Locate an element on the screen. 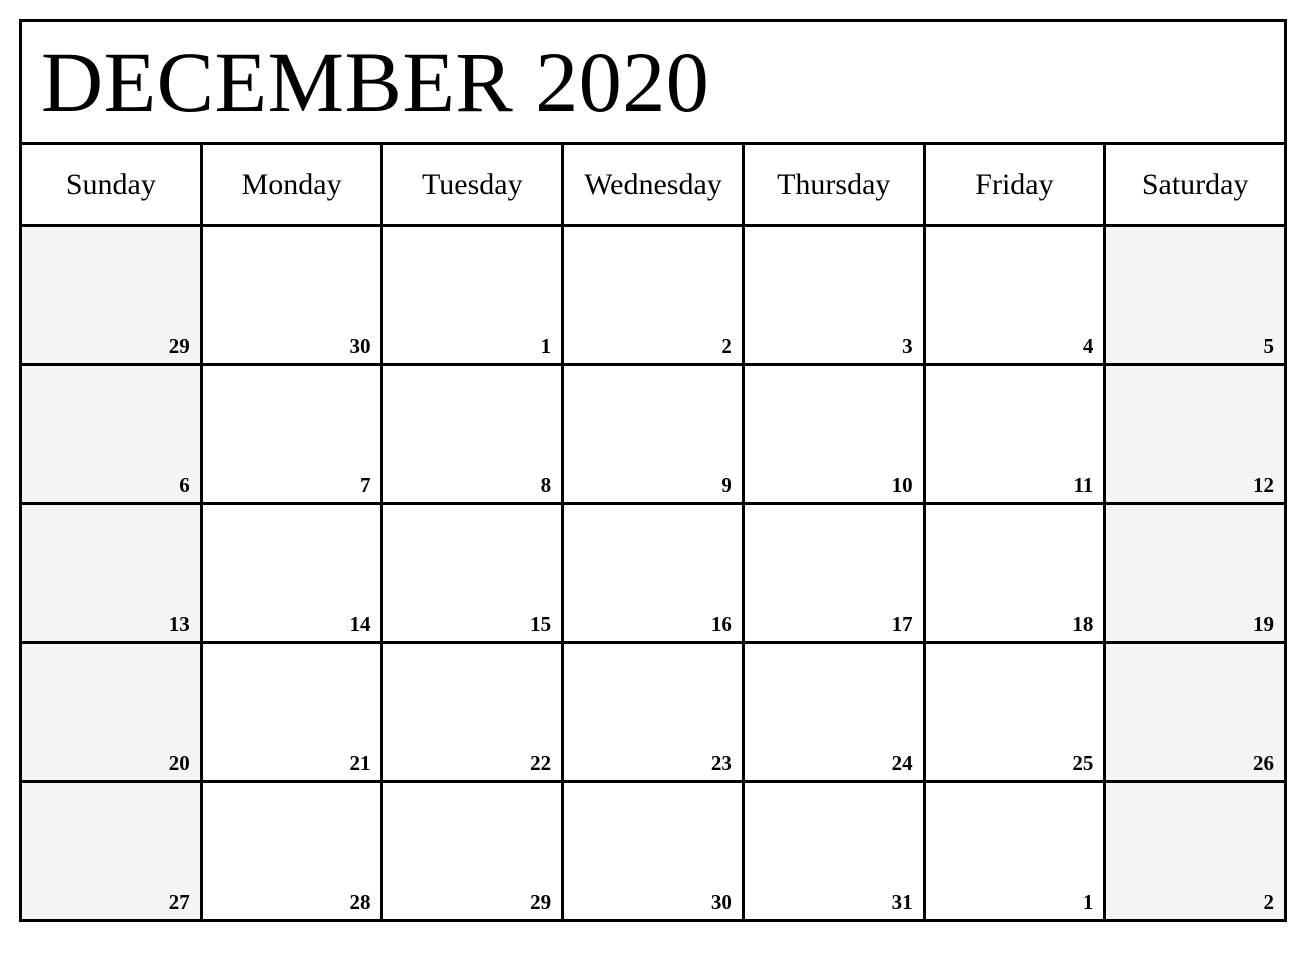 The height and width of the screenshot is (970, 1310). day-number: 20 is located at coordinates (179, 763).